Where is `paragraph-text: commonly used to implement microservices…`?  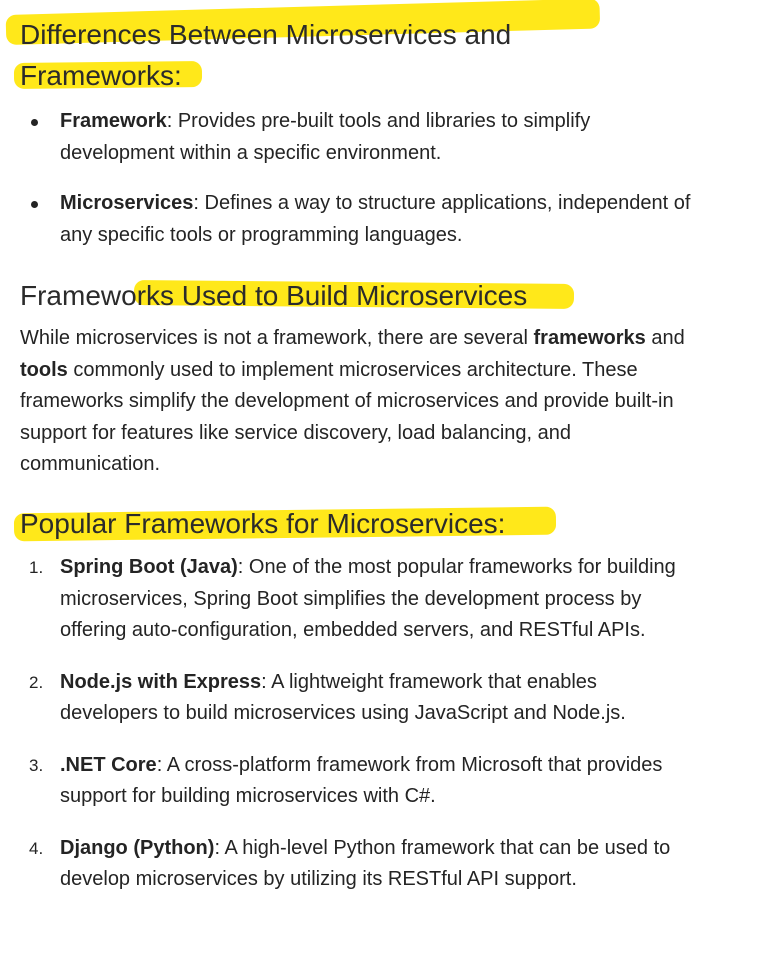
paragraph-text: commonly used to implement microservices… is located at coordinates (347, 417).